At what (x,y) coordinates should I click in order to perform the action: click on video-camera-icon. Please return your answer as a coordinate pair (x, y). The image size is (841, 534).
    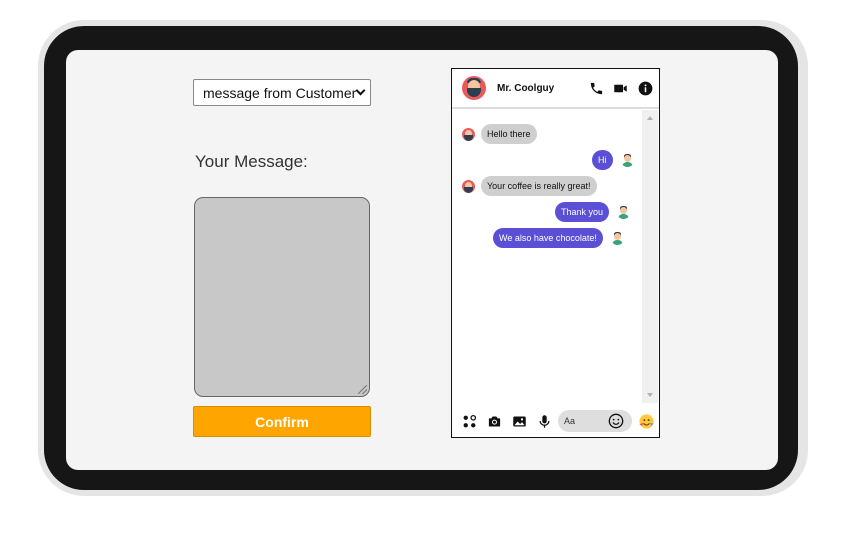
    Looking at the image, I should click on (620, 88).